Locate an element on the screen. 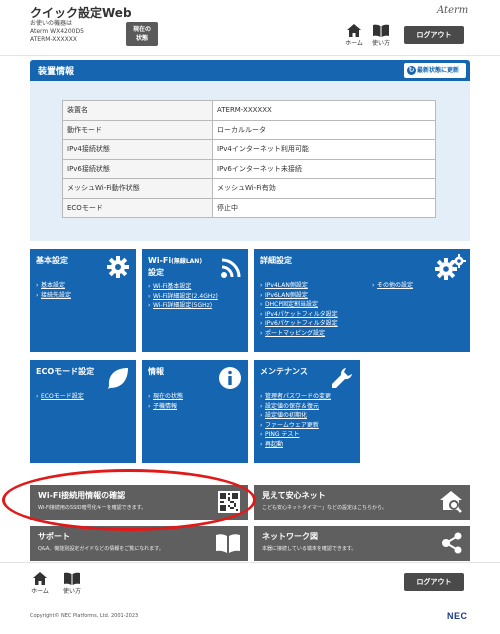 The image size is (500, 634). device-info-value: IPv6インターネット未接続 is located at coordinates (324, 168).